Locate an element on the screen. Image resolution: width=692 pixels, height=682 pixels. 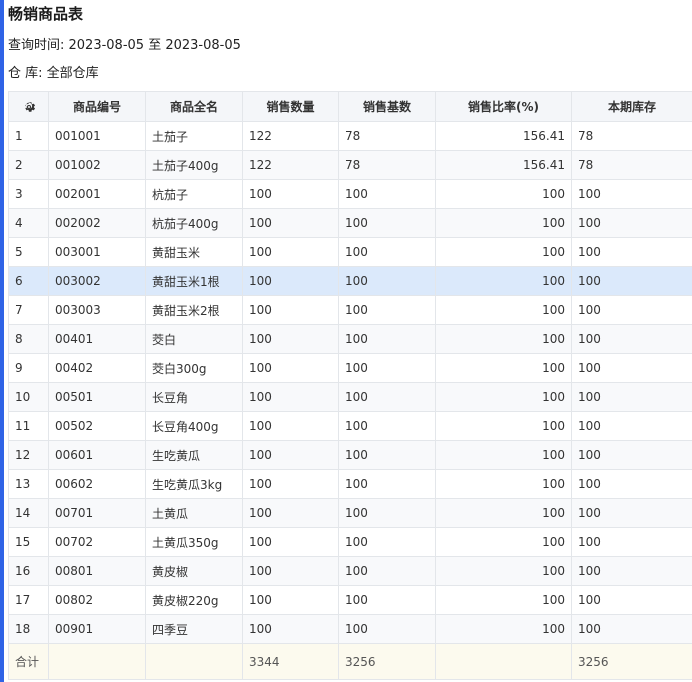
header-product-name: 商品全名 is located at coordinates (194, 106).